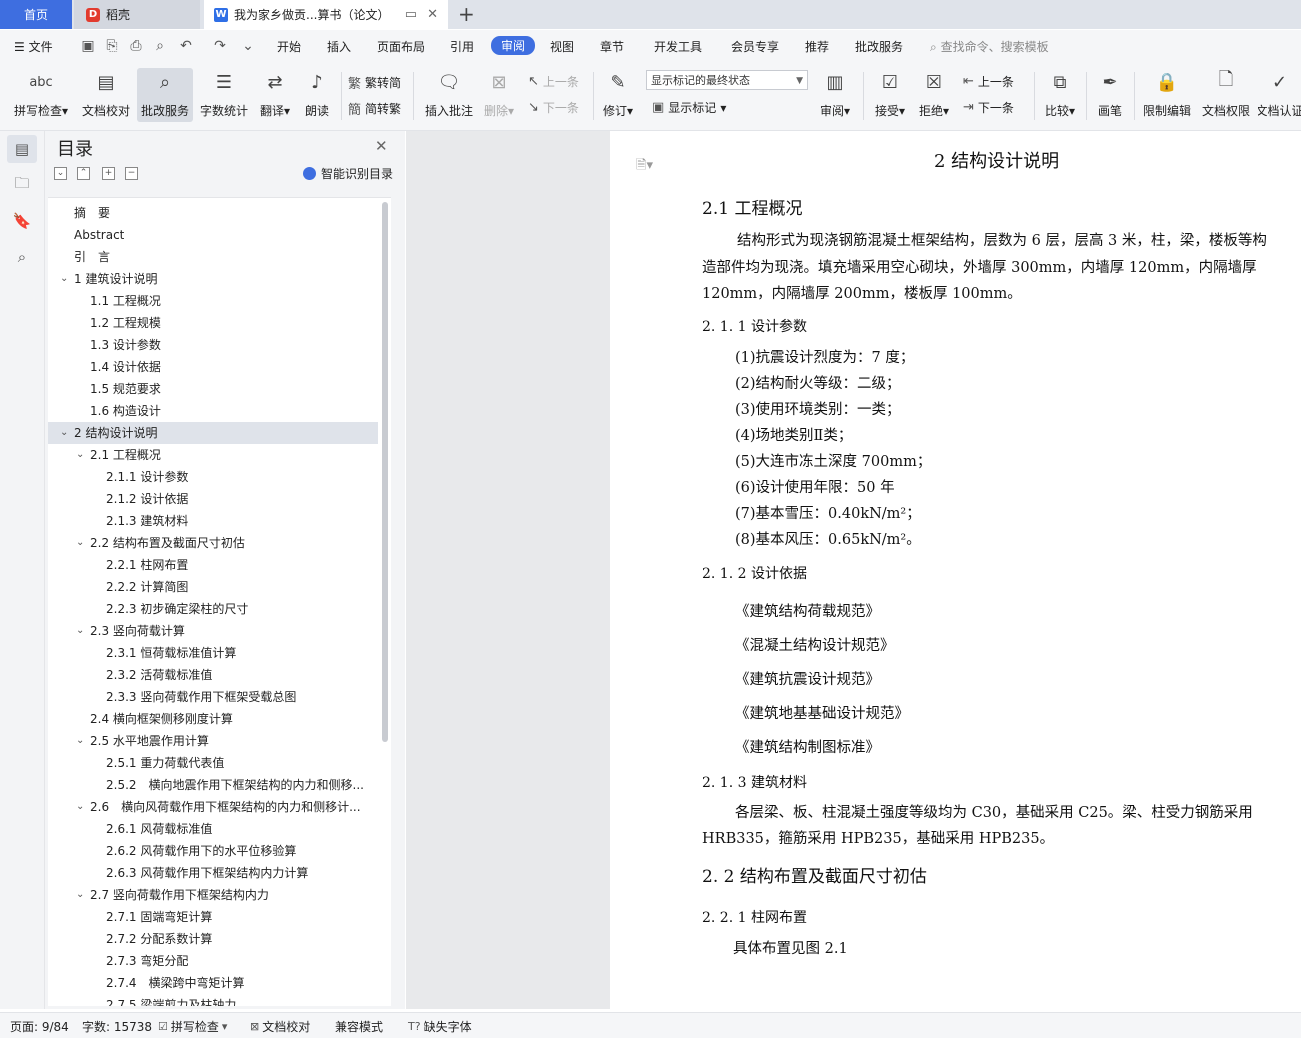  I want to click on toc-item: ⌄ 2.2 结构布置及截面尺寸初估, so click(213, 543).